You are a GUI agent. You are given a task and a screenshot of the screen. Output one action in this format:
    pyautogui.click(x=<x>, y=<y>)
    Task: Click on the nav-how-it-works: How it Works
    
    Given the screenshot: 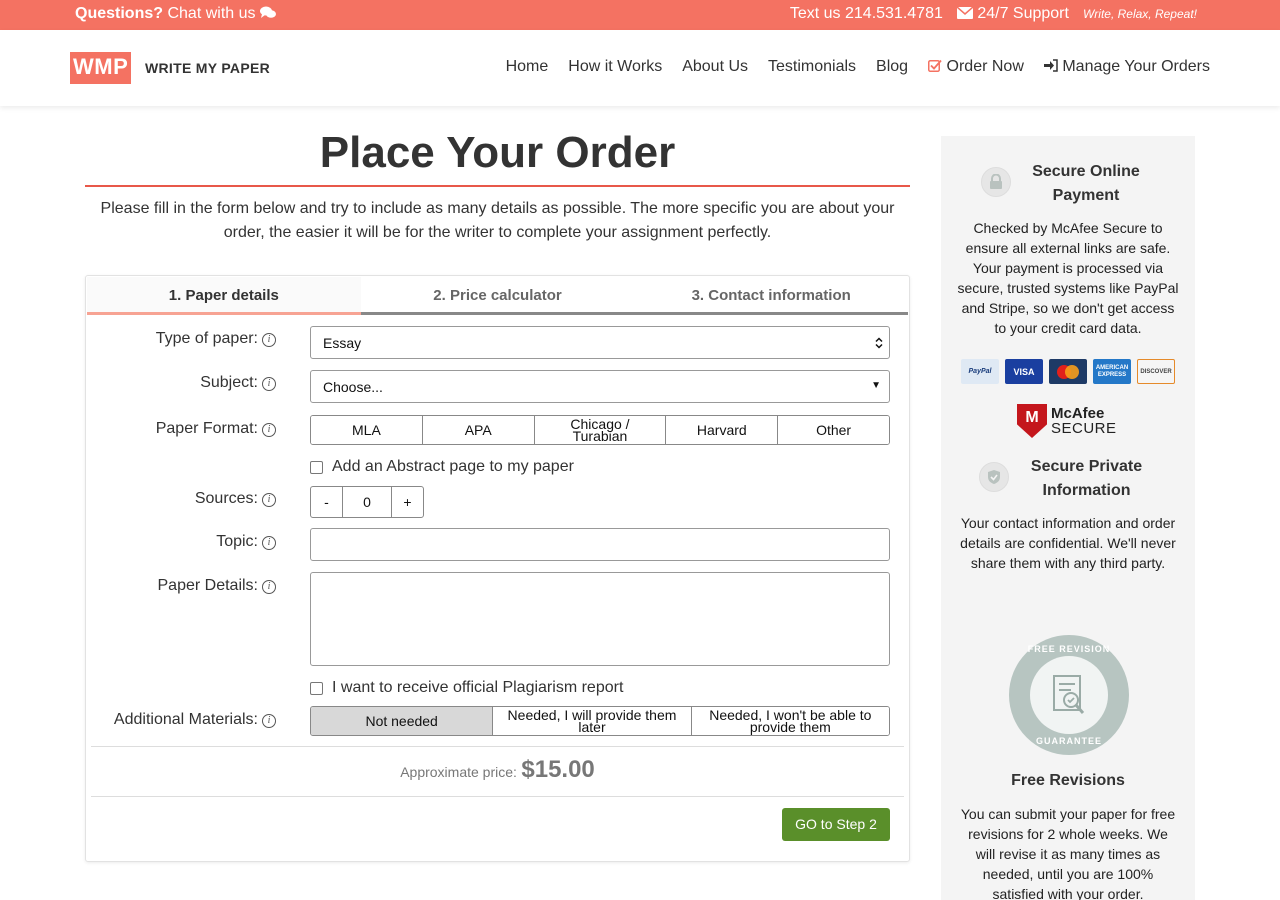 What is the action you would take?
    pyautogui.click(x=615, y=67)
    